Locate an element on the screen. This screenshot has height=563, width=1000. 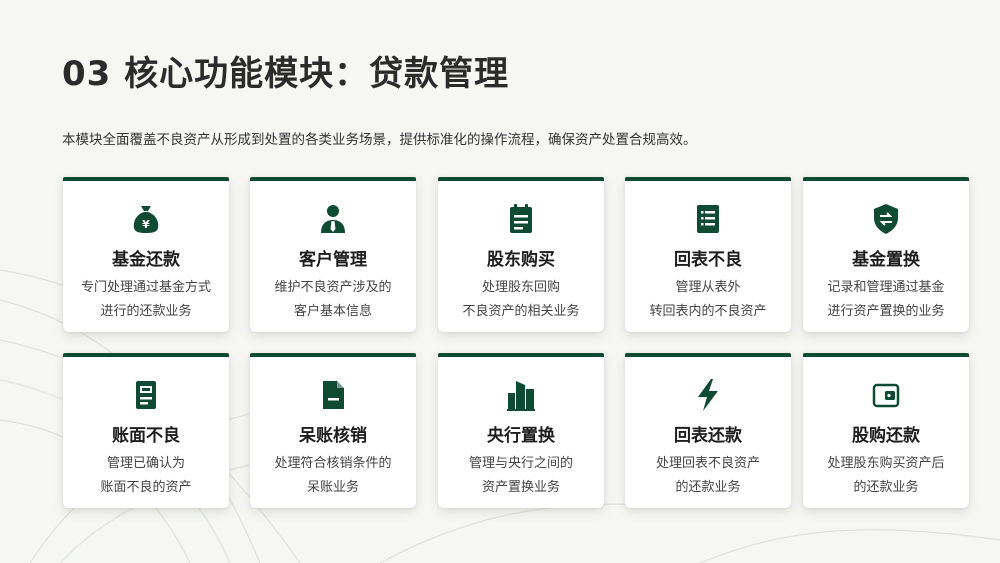
user-icon is located at coordinates (333, 219).